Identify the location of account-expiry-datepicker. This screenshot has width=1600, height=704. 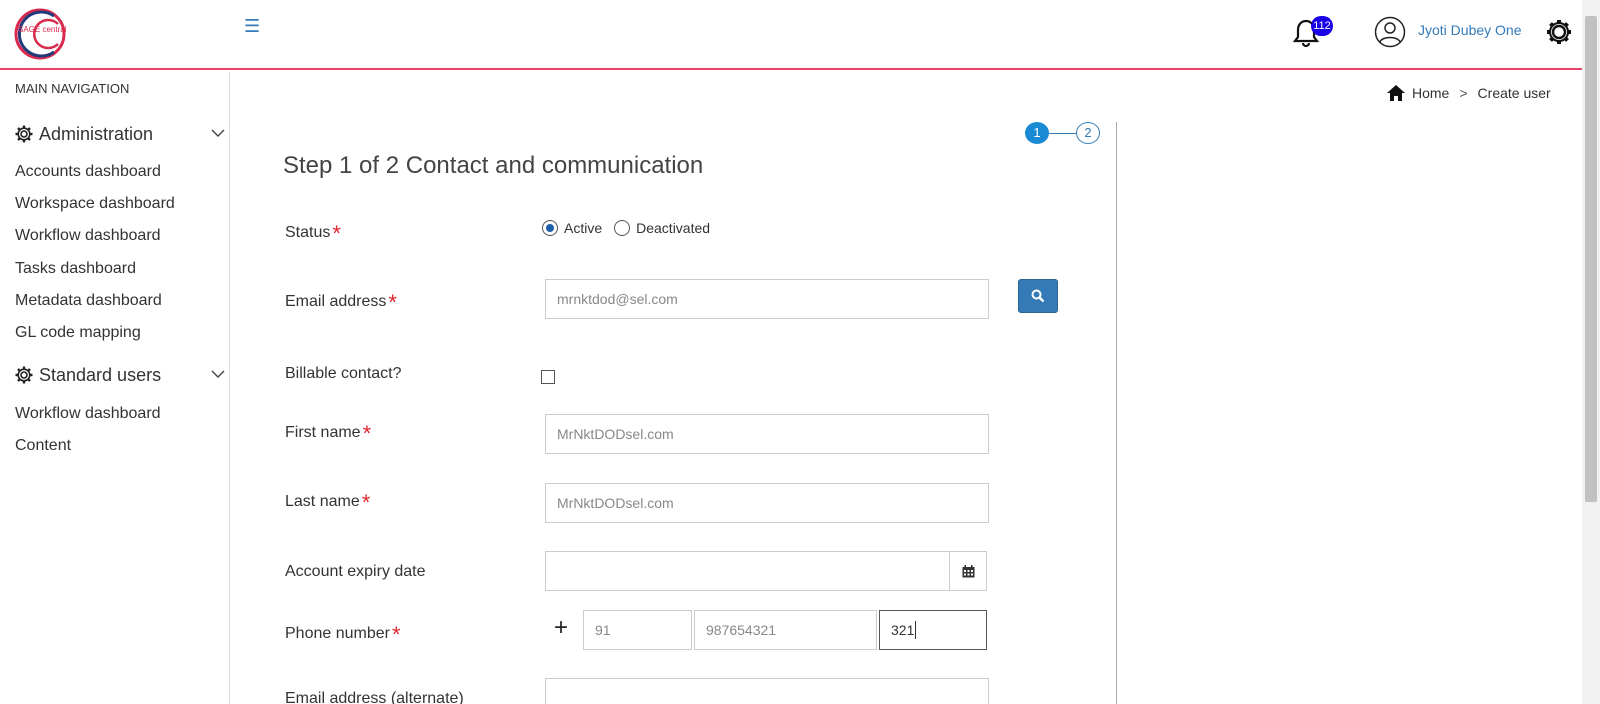
(766, 571).